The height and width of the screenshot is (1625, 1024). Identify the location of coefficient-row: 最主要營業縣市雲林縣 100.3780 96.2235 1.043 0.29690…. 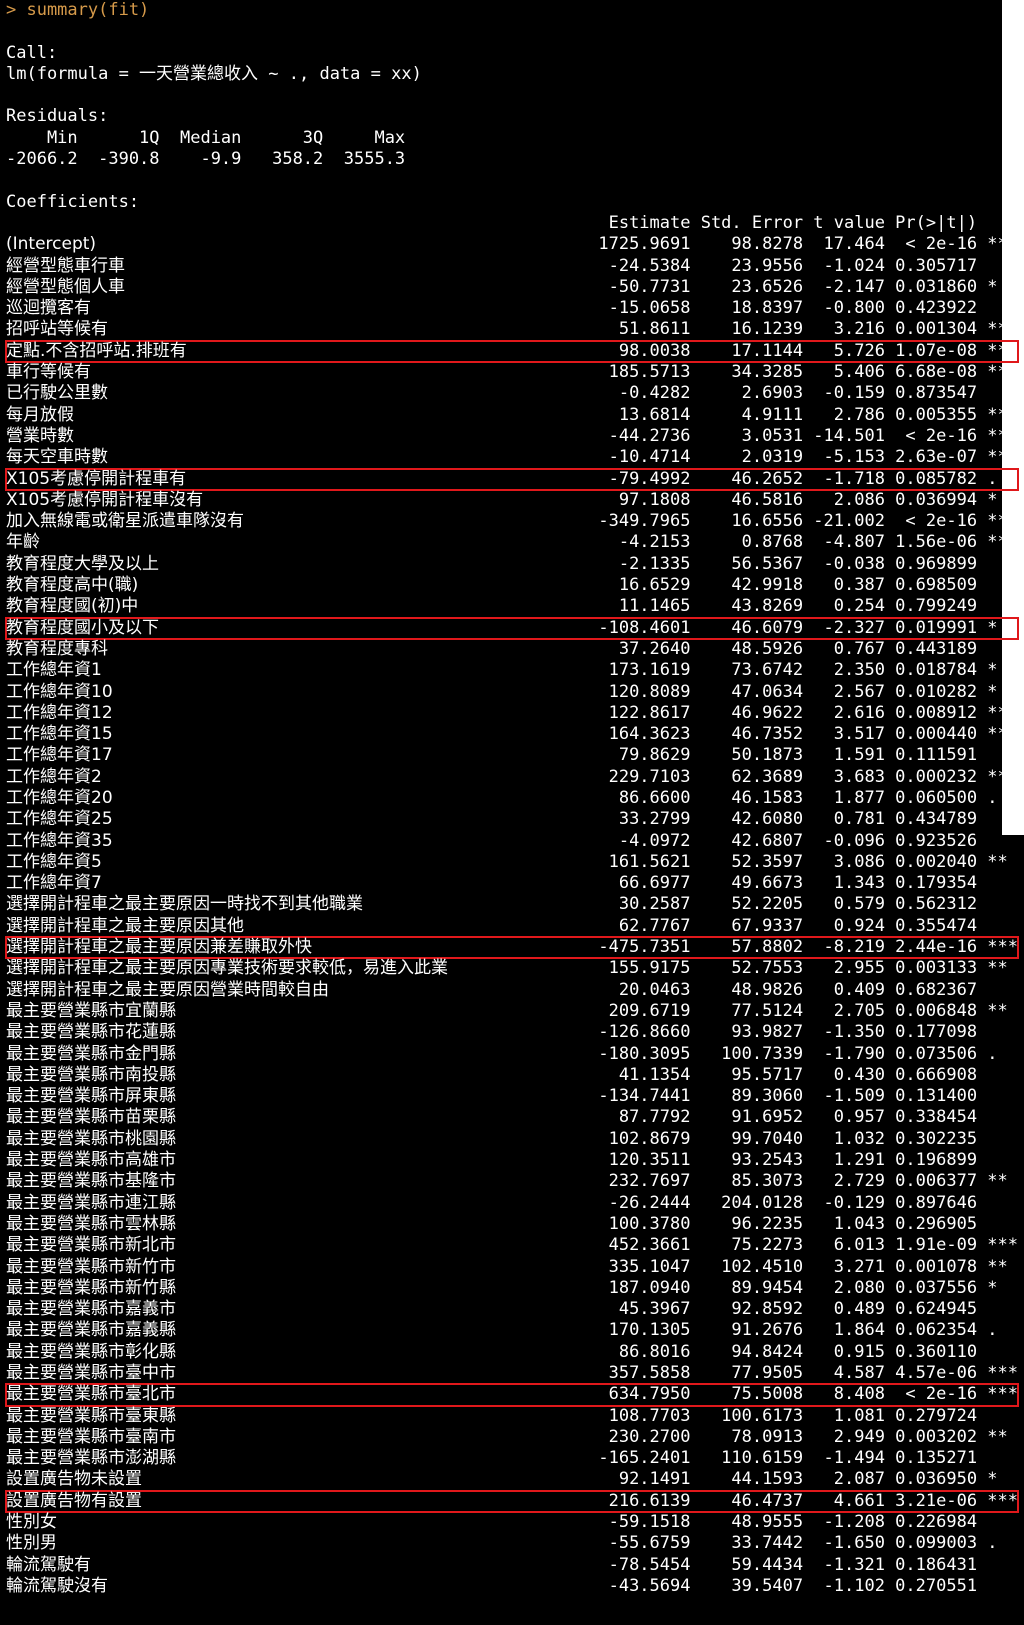
(512, 1224).